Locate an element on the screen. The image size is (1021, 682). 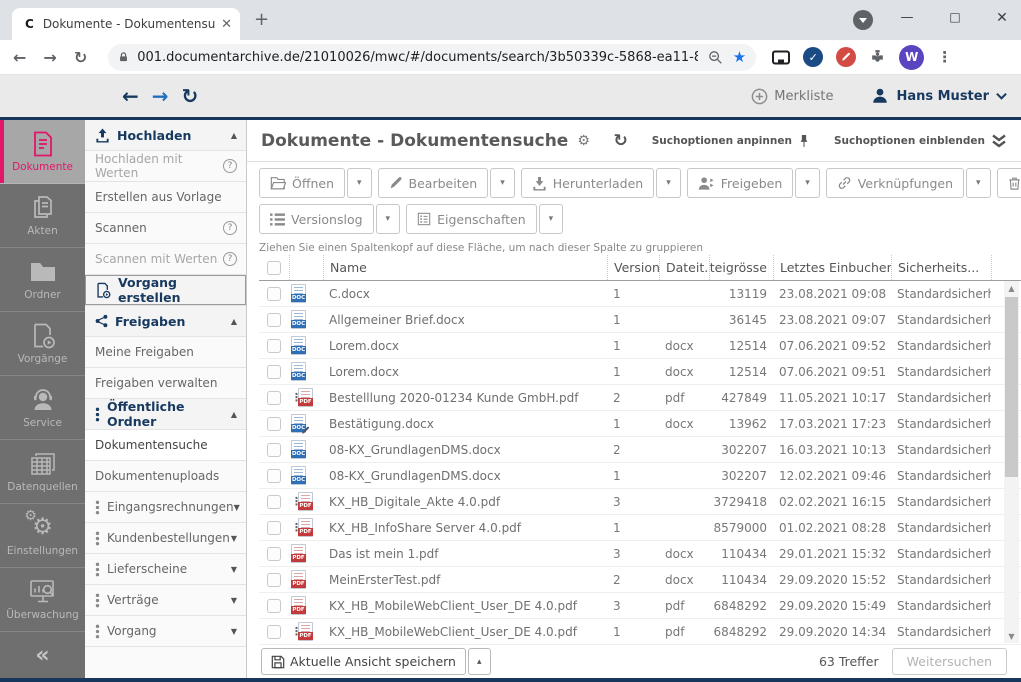
window-minimize-button: — is located at coordinates (907, 17).